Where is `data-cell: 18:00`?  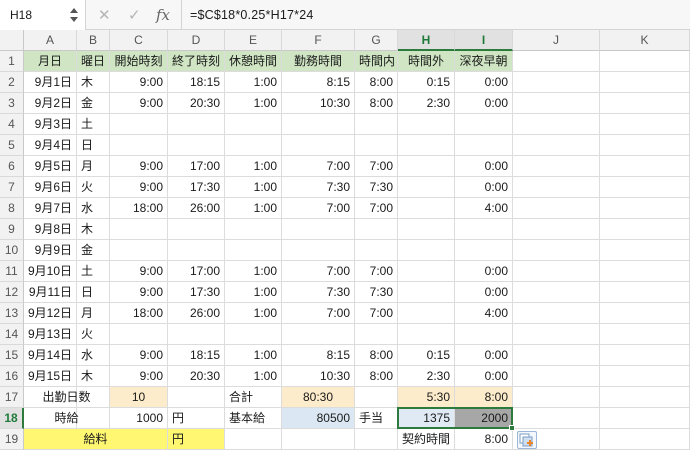
data-cell: 18:00 is located at coordinates (139, 208).